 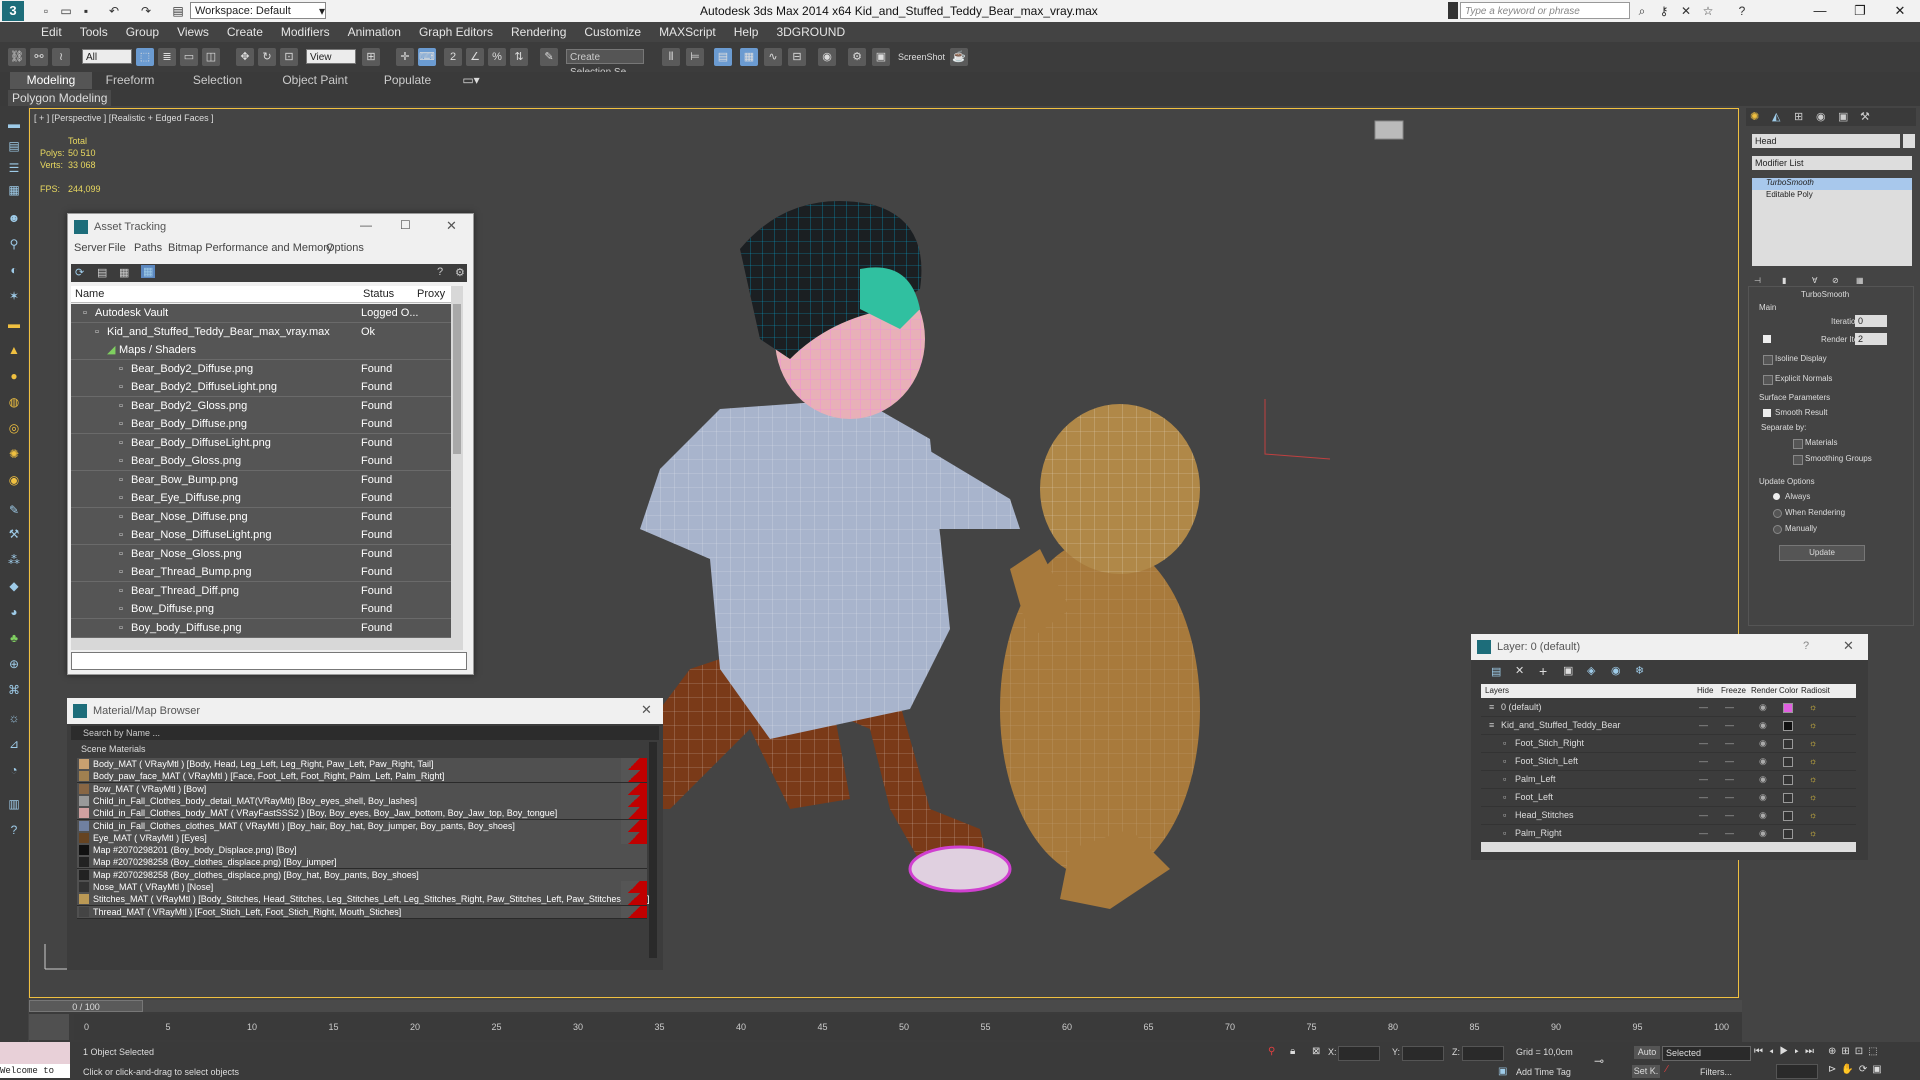 What do you see at coordinates (261, 350) in the screenshot?
I see `asset-row: ◢ Maps / Shaders` at bounding box center [261, 350].